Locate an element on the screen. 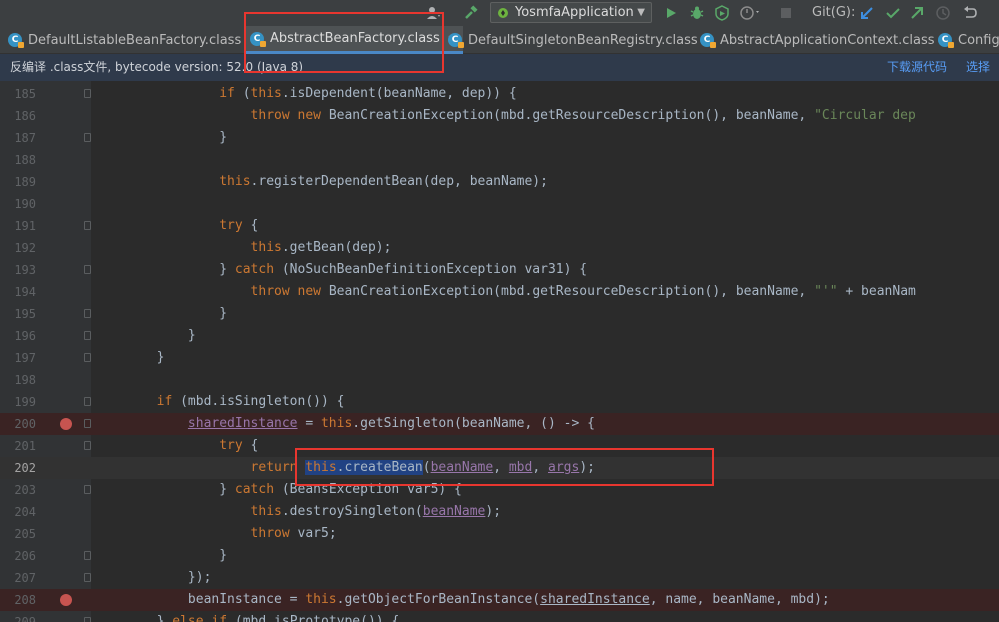  code-line: 187 } is located at coordinates (499, 138).